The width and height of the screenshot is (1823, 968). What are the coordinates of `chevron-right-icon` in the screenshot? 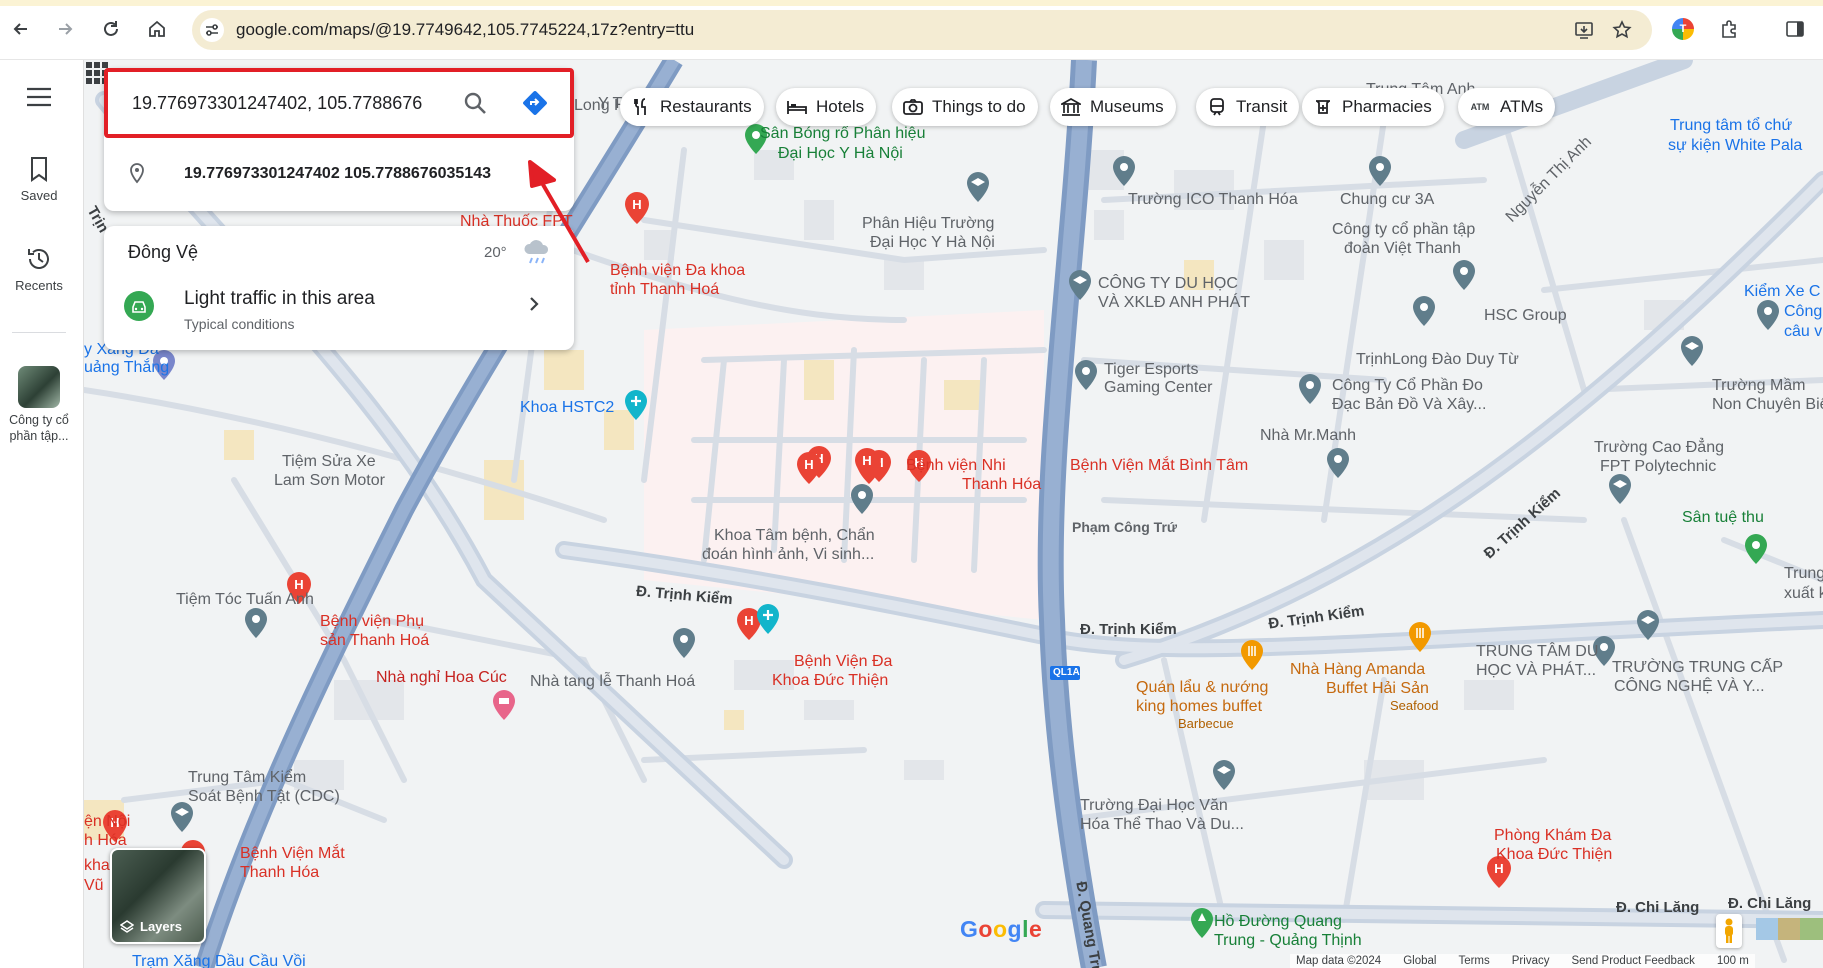 It's located at (534, 304).